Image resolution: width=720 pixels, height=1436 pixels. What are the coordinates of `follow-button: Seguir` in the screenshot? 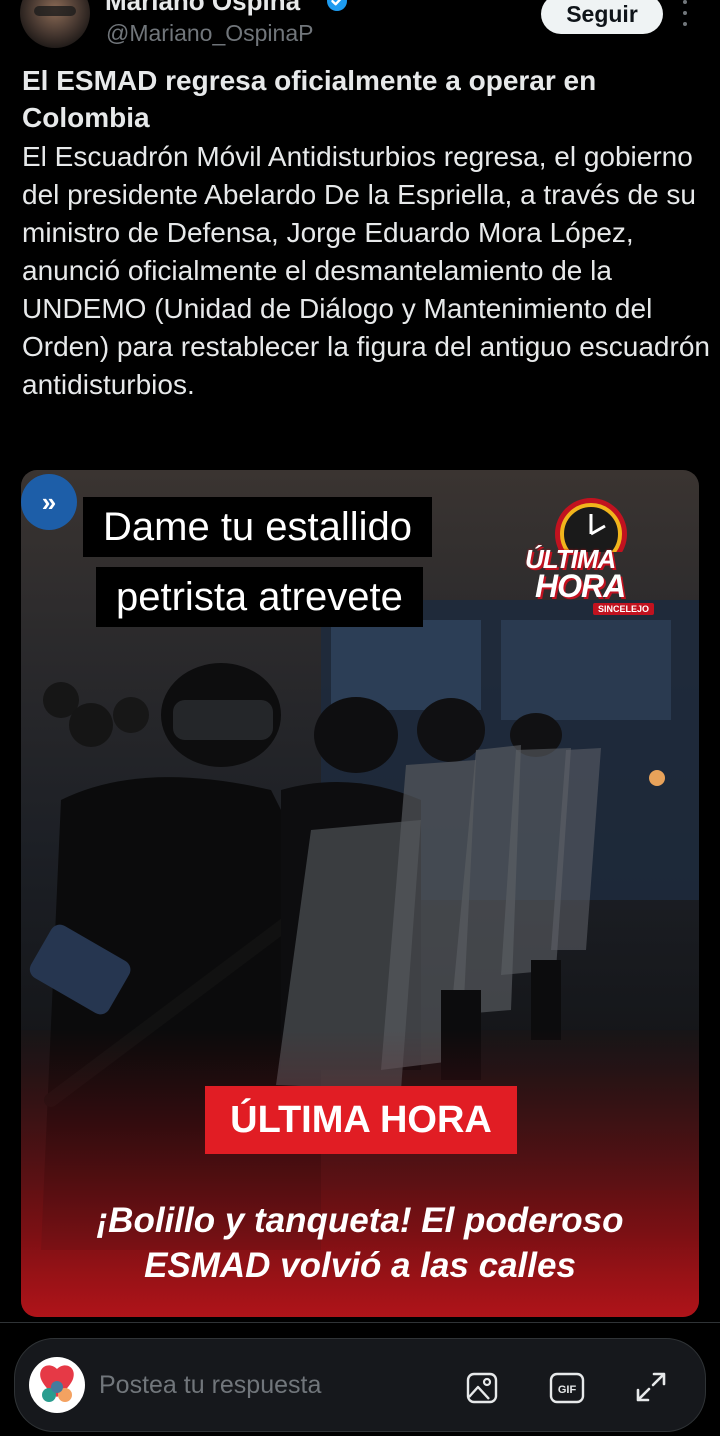 It's located at (602, 17).